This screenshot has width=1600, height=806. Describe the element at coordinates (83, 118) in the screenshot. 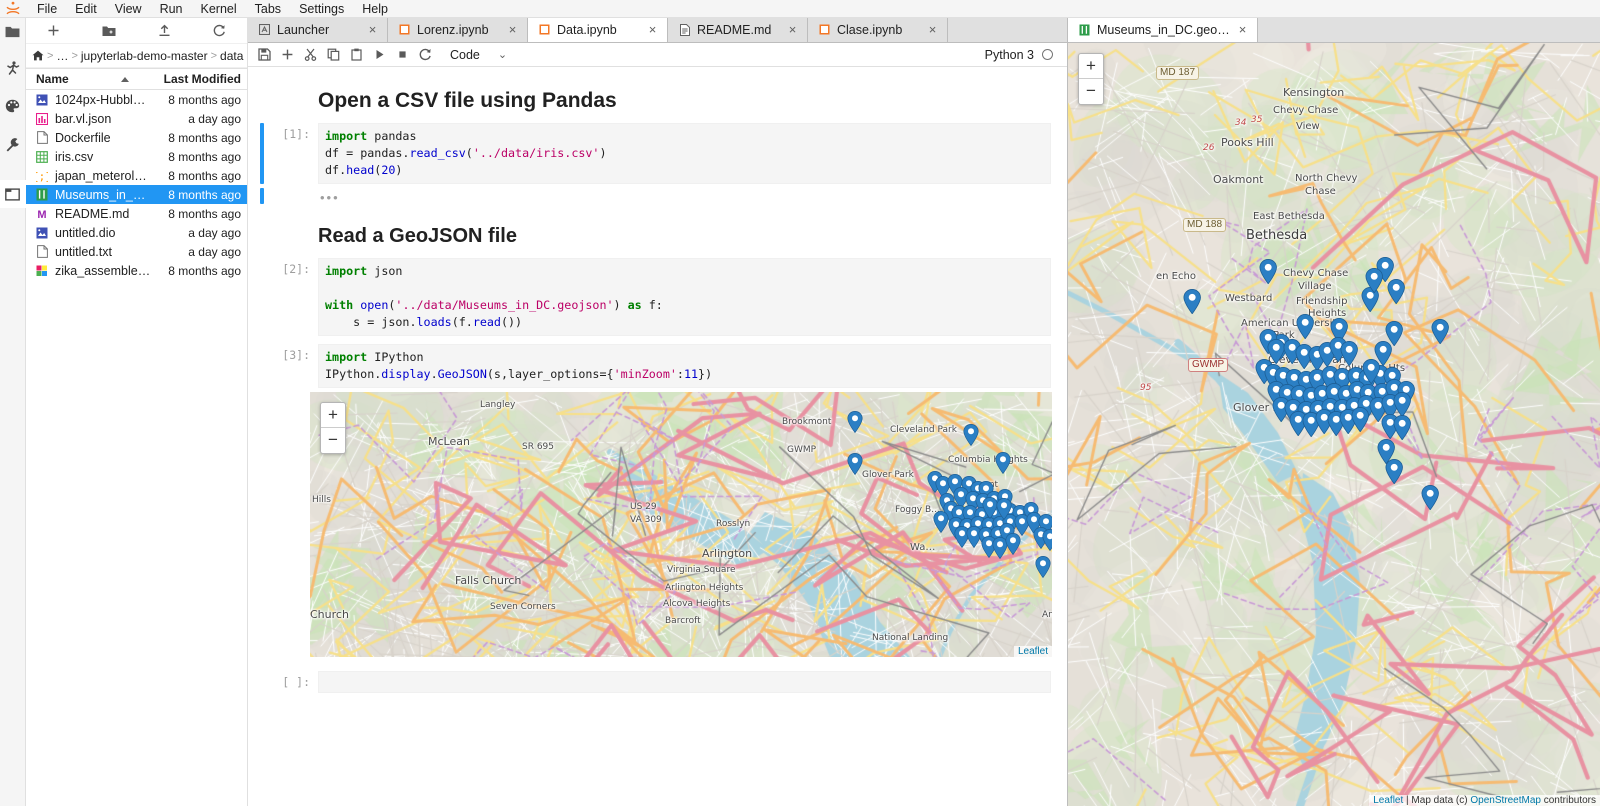

I see `file-name-label: bar.vl.json` at that location.